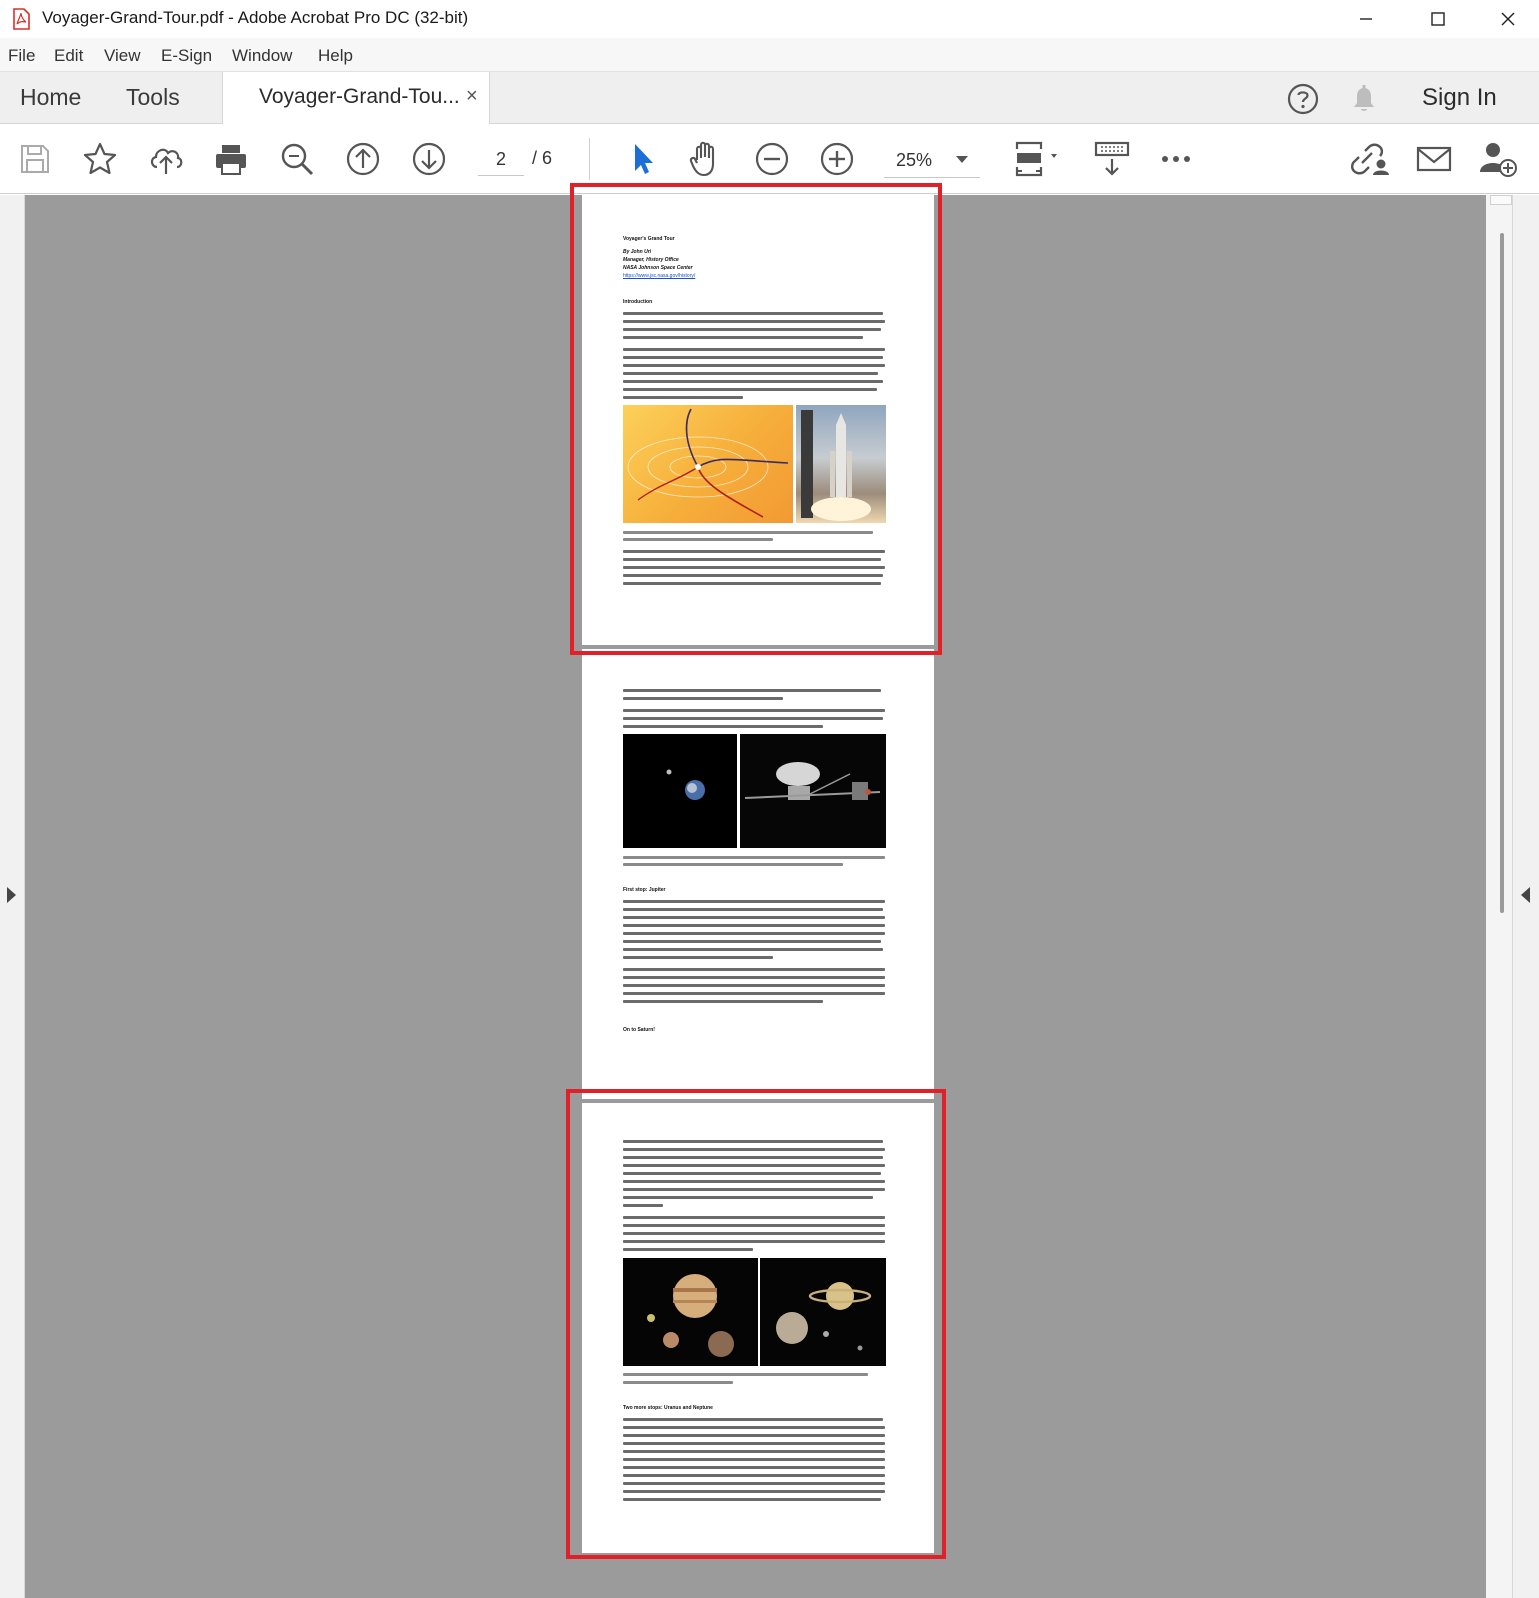 The image size is (1539, 1598). Describe the element at coordinates (1303, 99) in the screenshot. I see `help-icon` at that location.